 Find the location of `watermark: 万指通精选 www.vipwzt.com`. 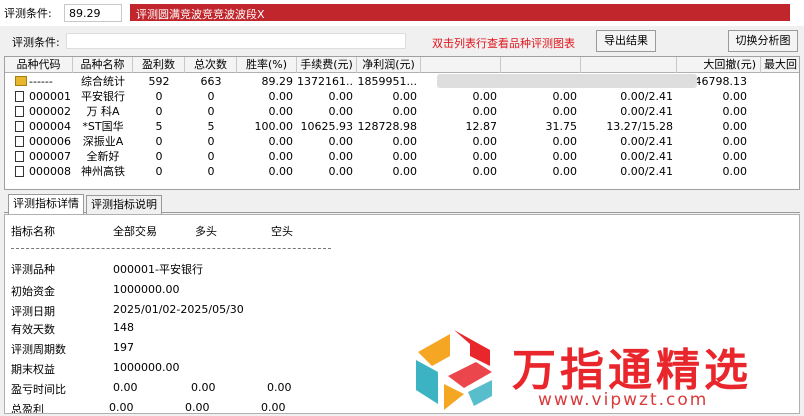

watermark: 万指通精选 www.vipwzt.com is located at coordinates (602, 370).